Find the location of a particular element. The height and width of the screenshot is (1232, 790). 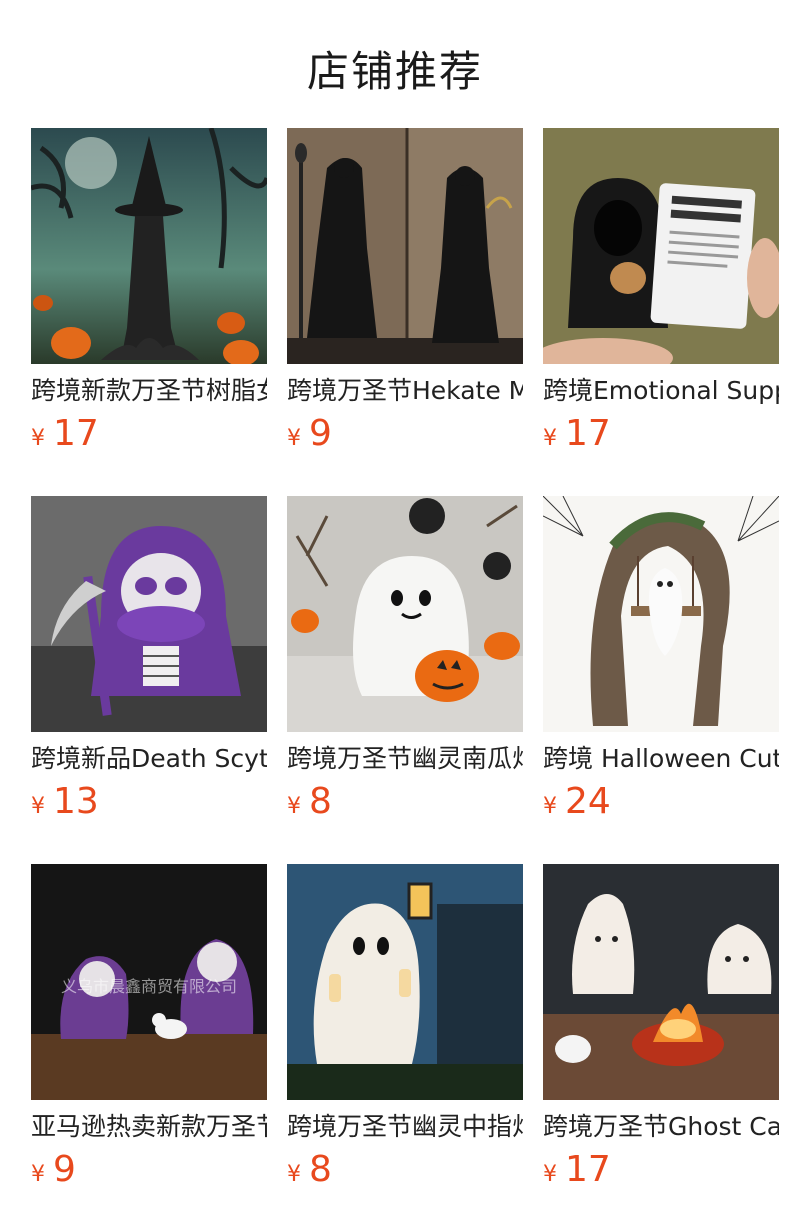

product-card: 跨境万圣节幽灵中指灯 ¥8 is located at coordinates (405, 1030).